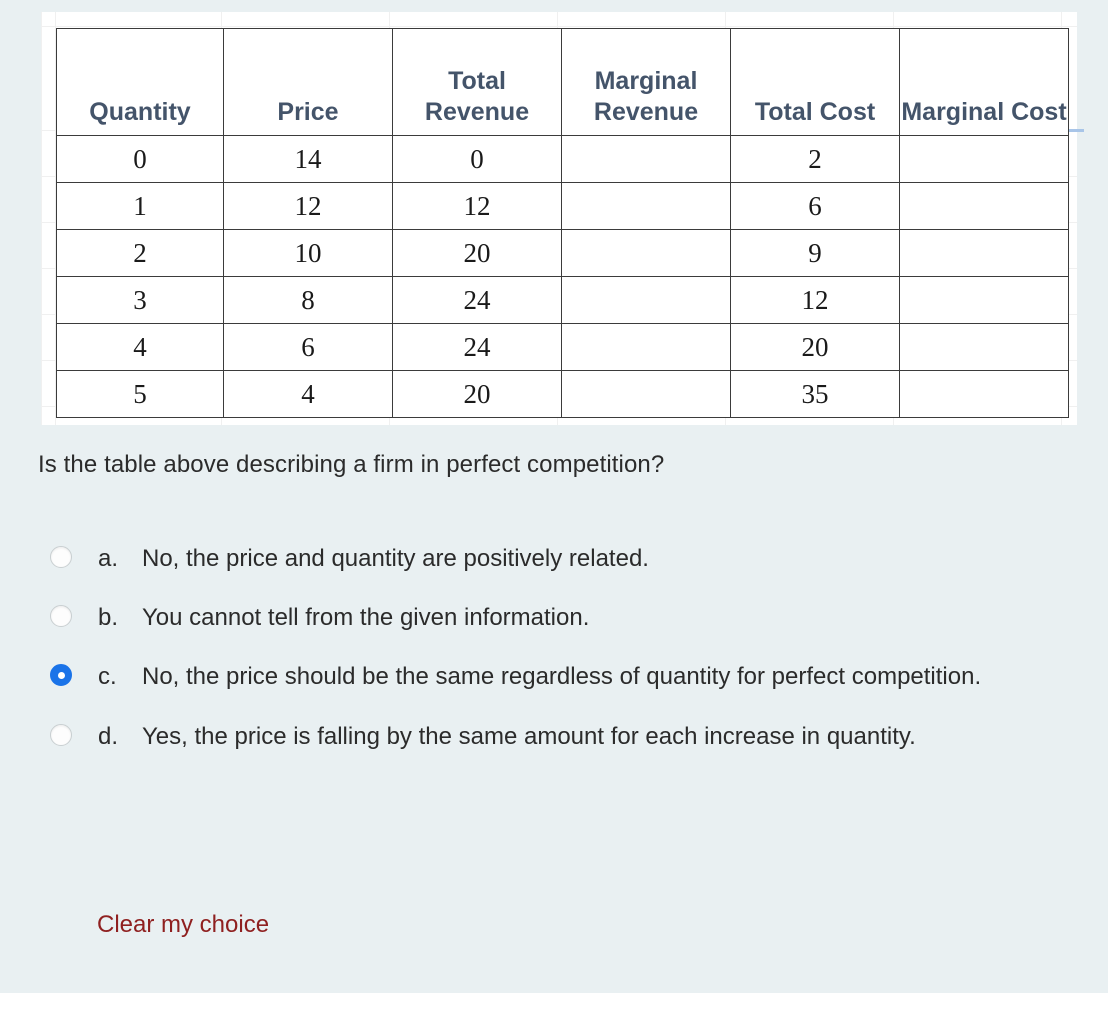 Image resolution: width=1108 pixels, height=1032 pixels. I want to click on cell-price: 14, so click(308, 159).